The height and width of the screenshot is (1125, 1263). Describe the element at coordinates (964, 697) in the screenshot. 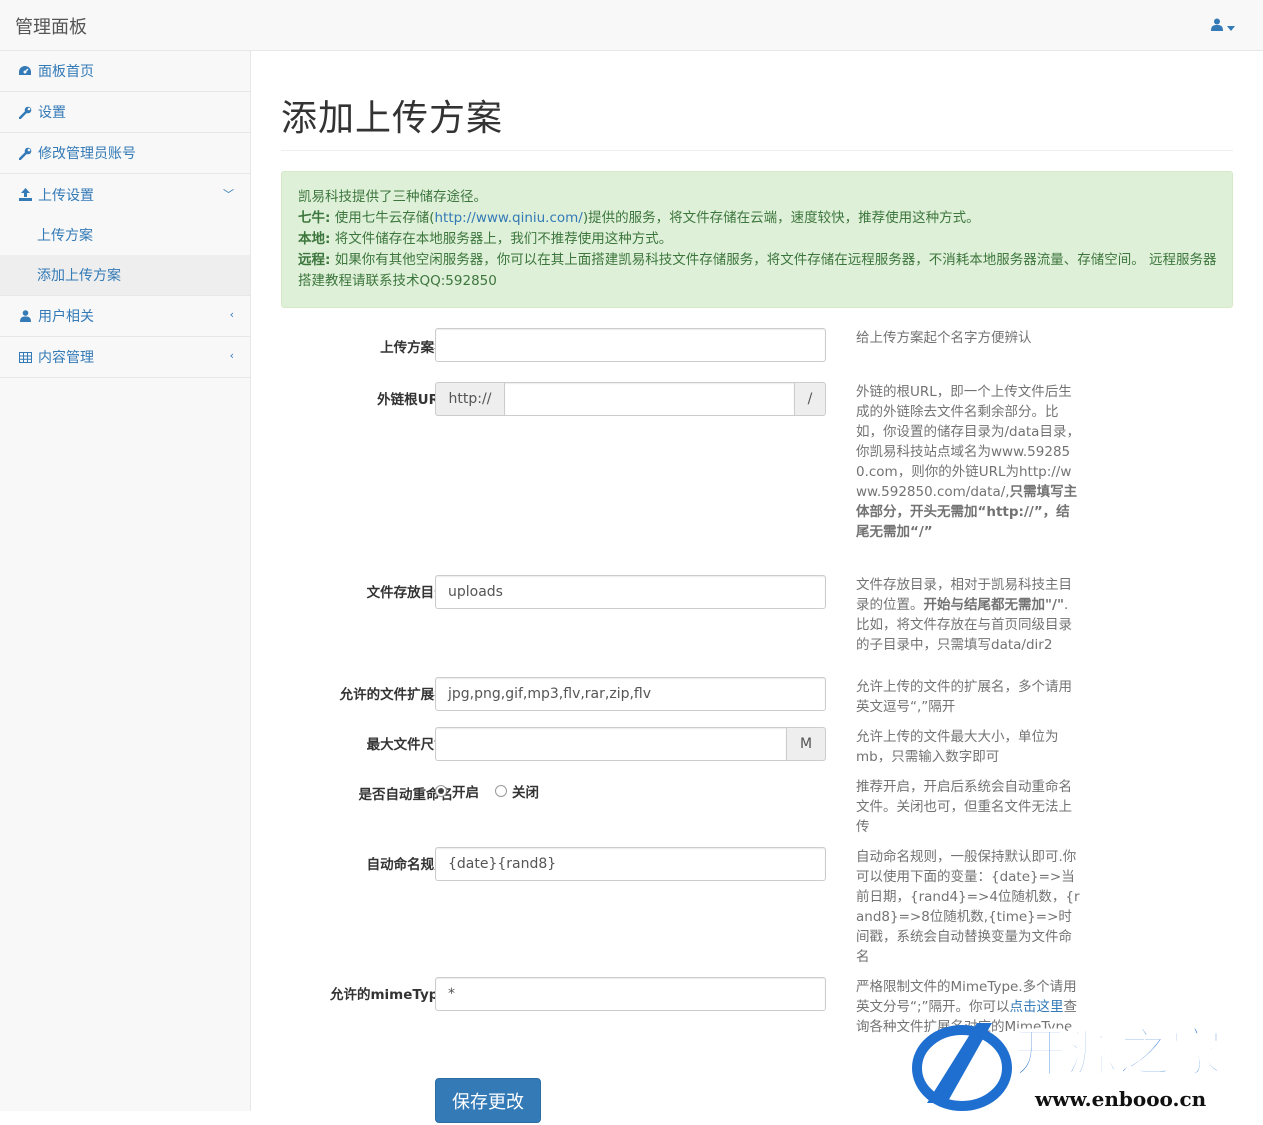

I see `help-text: 允许上传的文件的扩展名，多个请用英文逗号“,”隔开` at that location.